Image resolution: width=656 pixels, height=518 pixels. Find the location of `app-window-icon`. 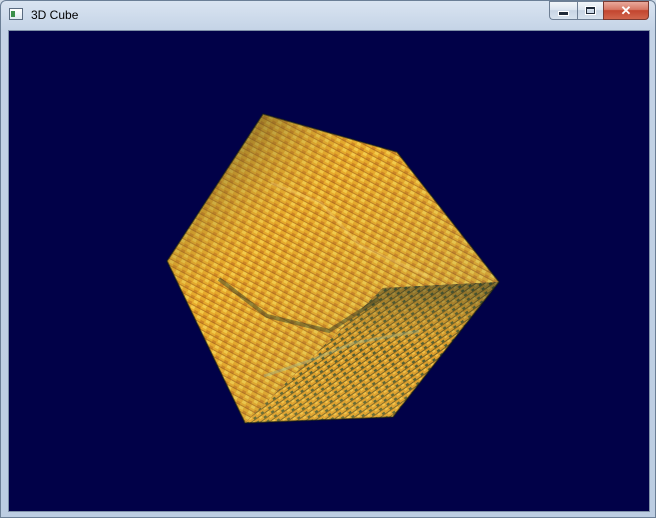

app-window-icon is located at coordinates (16, 14).